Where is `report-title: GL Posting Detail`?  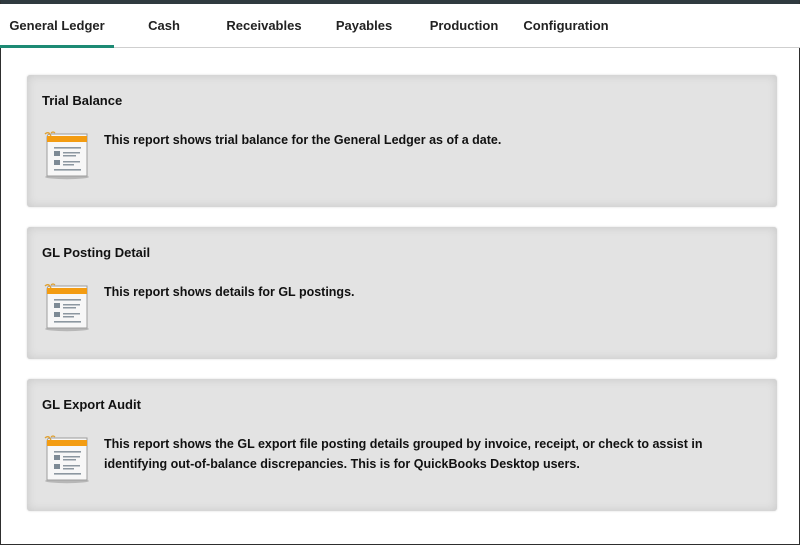
report-title: GL Posting Detail is located at coordinates (96, 252).